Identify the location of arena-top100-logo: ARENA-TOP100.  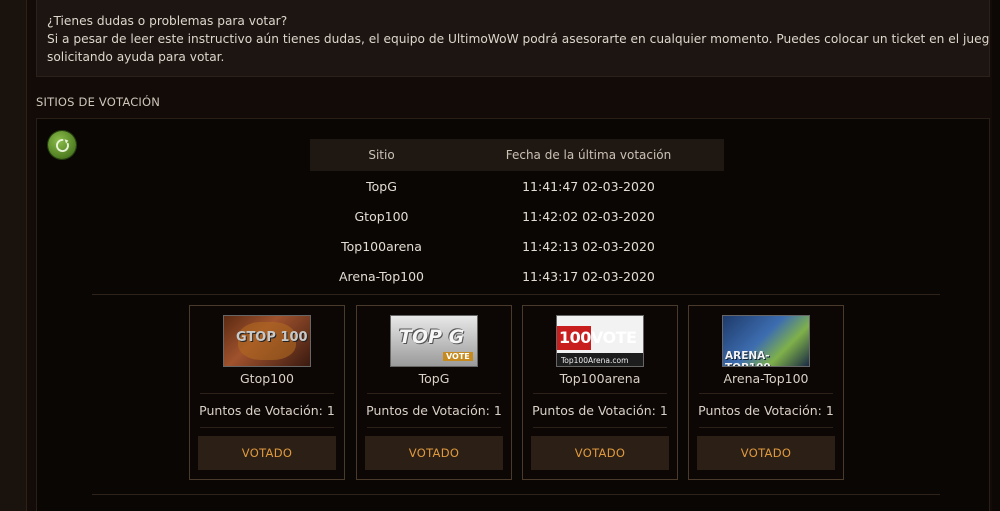
(766, 341).